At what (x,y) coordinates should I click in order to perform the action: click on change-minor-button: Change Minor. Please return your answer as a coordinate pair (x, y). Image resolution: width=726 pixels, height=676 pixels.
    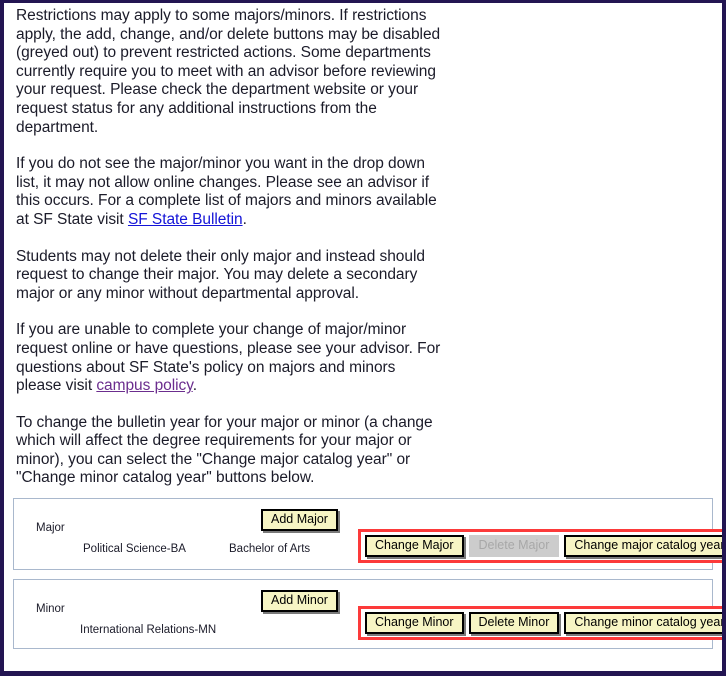
    Looking at the image, I should click on (414, 623).